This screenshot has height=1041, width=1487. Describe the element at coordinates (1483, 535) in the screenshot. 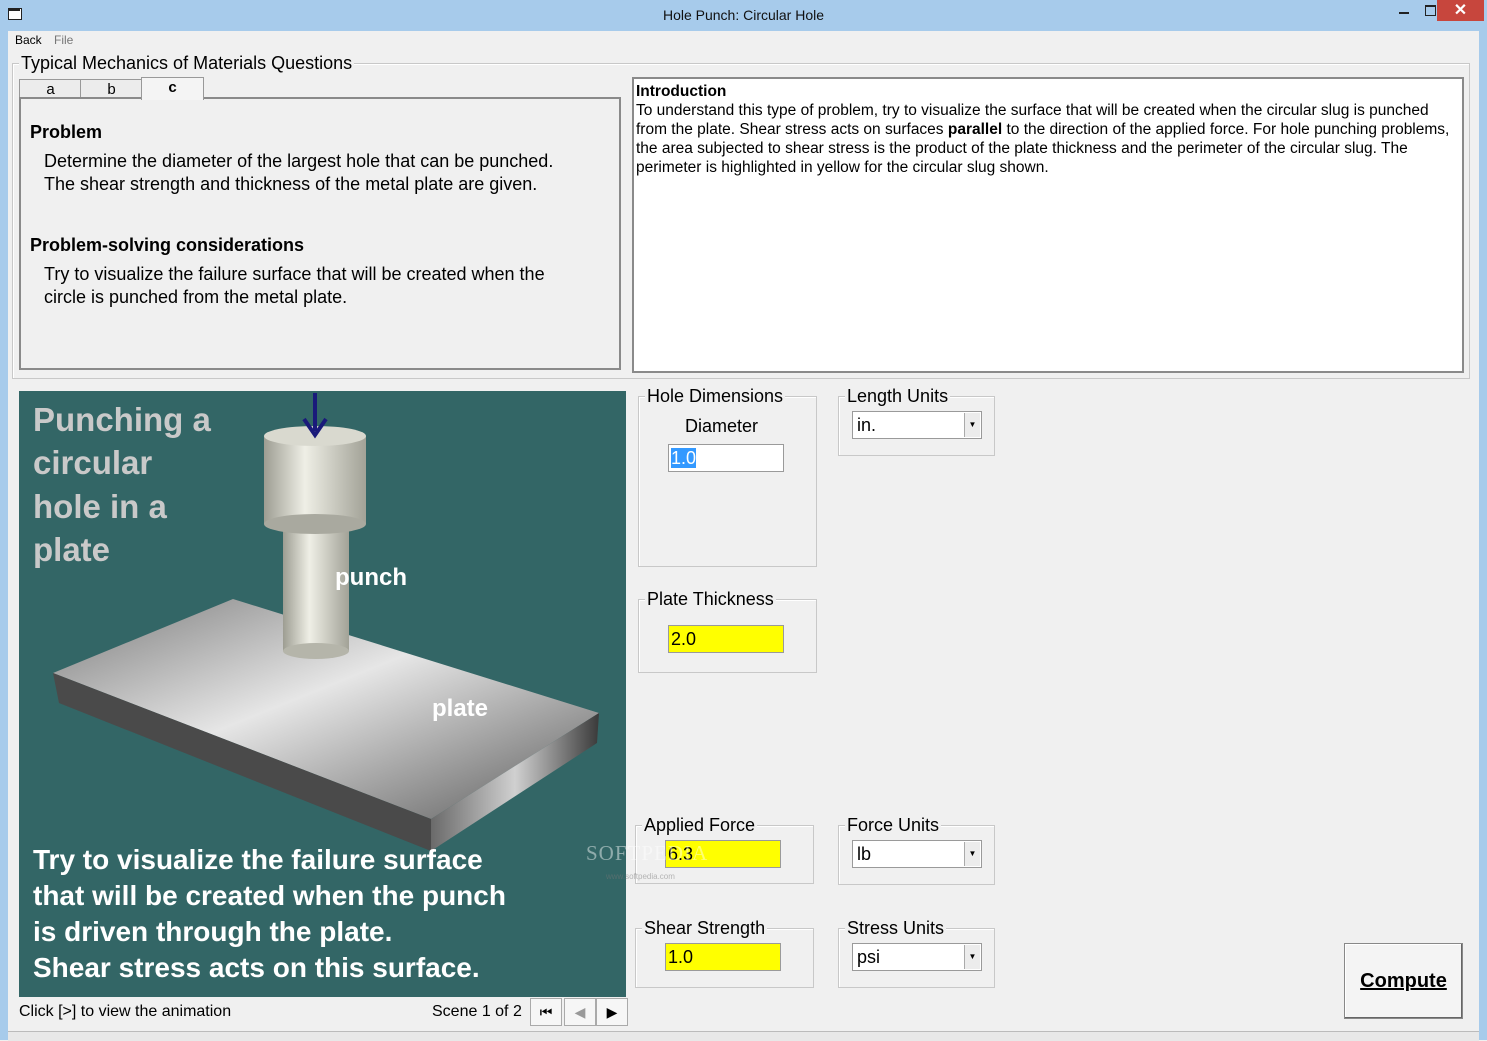

I see `window-border-right` at that location.